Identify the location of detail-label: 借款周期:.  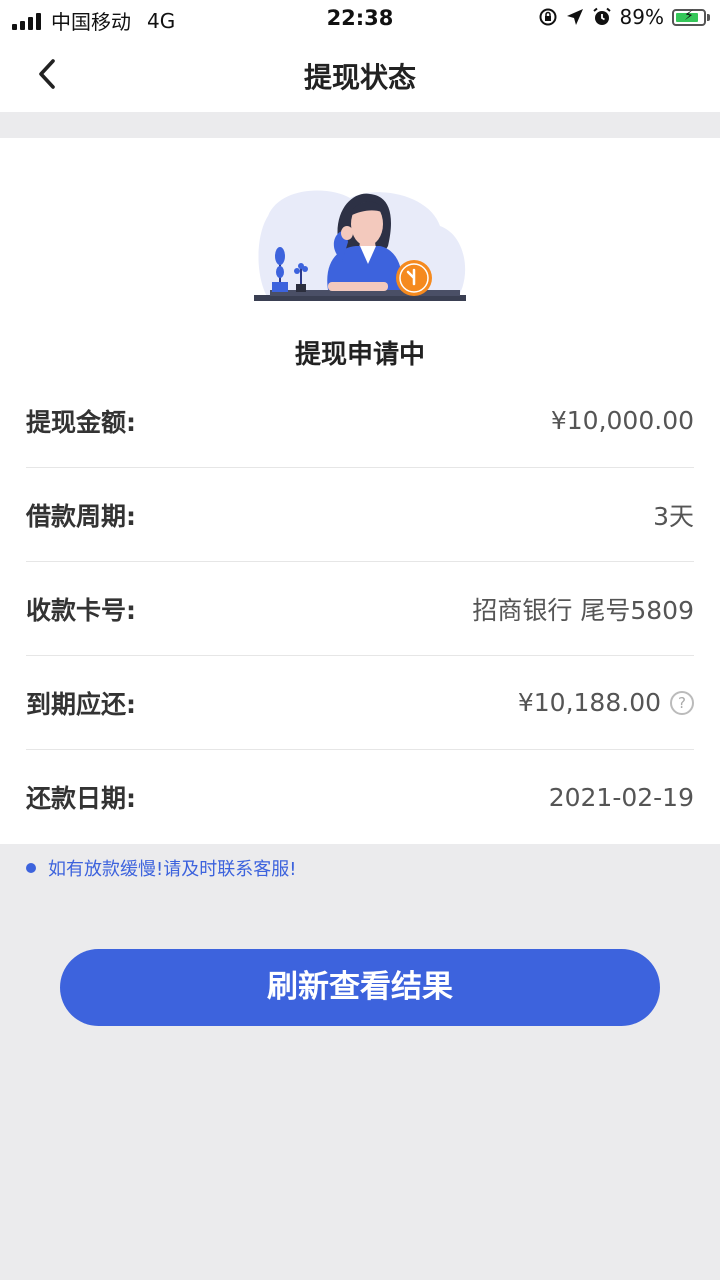
(81, 516).